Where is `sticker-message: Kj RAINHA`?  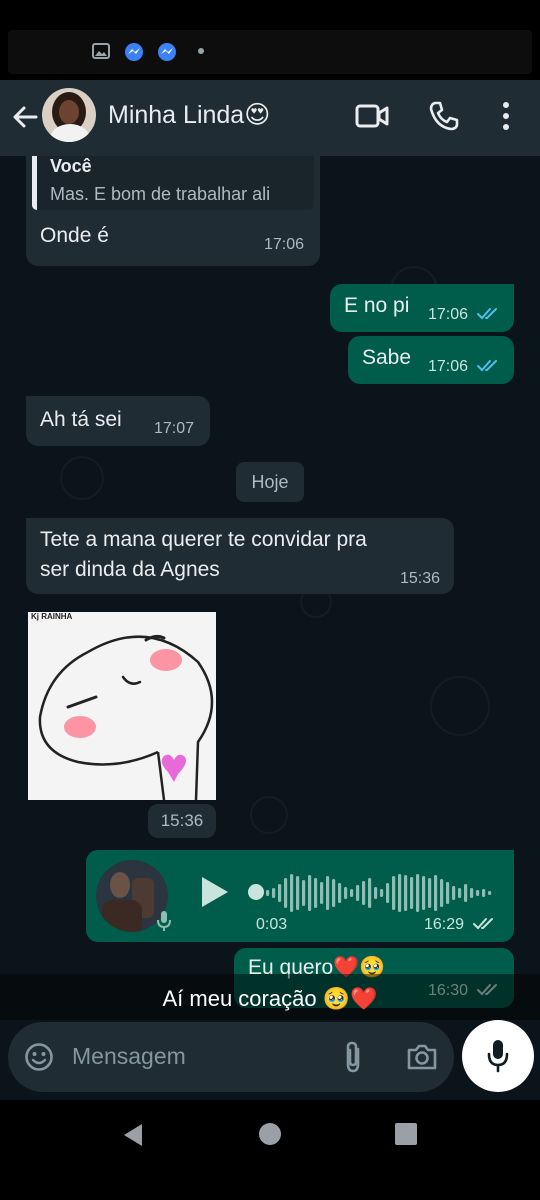 sticker-message: Kj RAINHA is located at coordinates (122, 706).